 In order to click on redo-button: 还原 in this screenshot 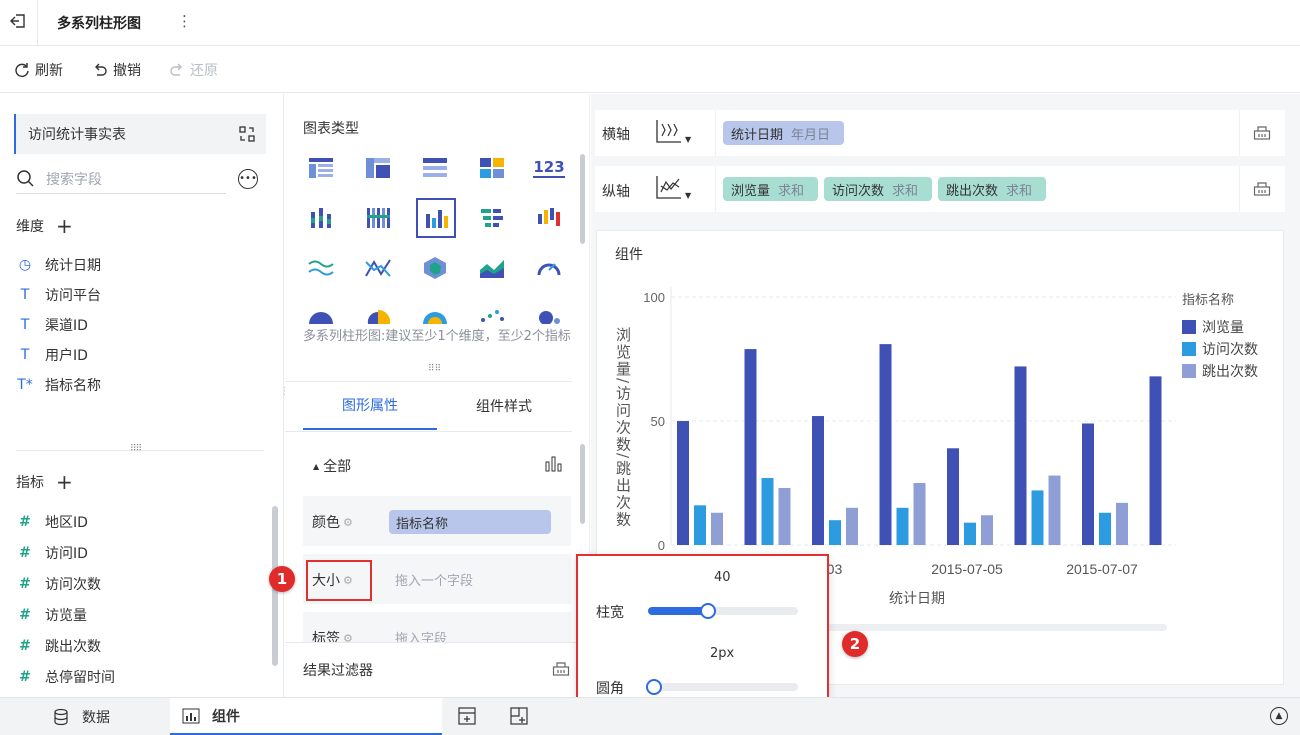, I will do `click(193, 70)`.